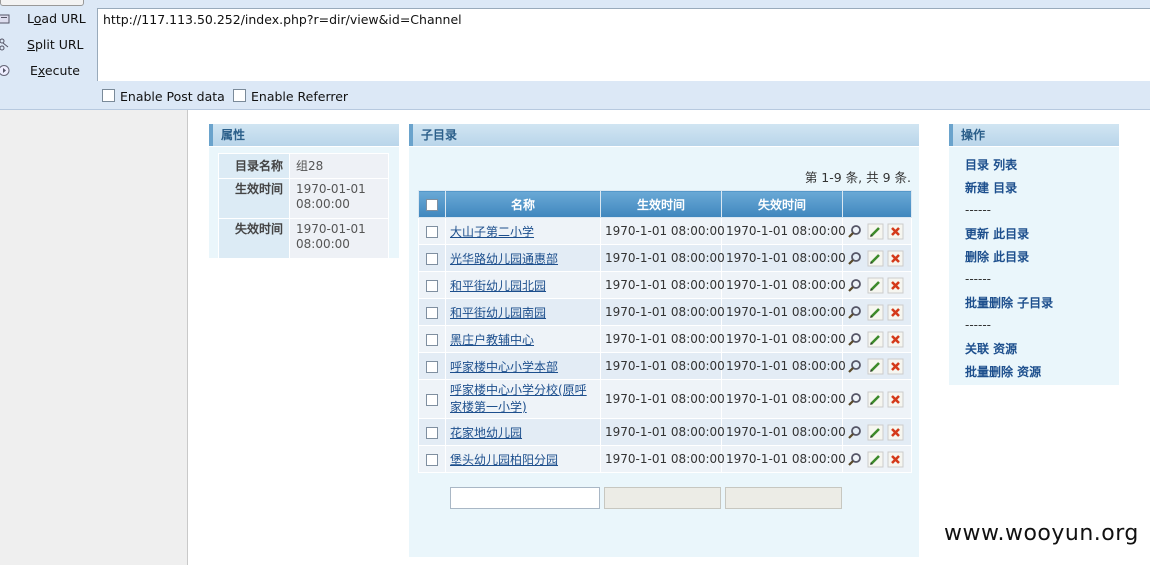 The image size is (1150, 565). Describe the element at coordinates (504, 367) in the screenshot. I see `row-name-link: 呼家楼中心小学本部` at that location.